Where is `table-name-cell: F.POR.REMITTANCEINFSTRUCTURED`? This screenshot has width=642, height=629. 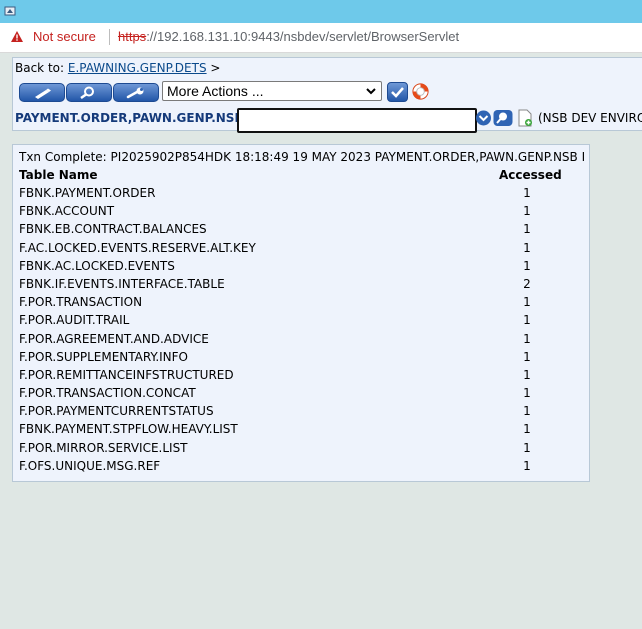 table-name-cell: F.POR.REMITTANCEINFSTRUCTURED is located at coordinates (126, 374).